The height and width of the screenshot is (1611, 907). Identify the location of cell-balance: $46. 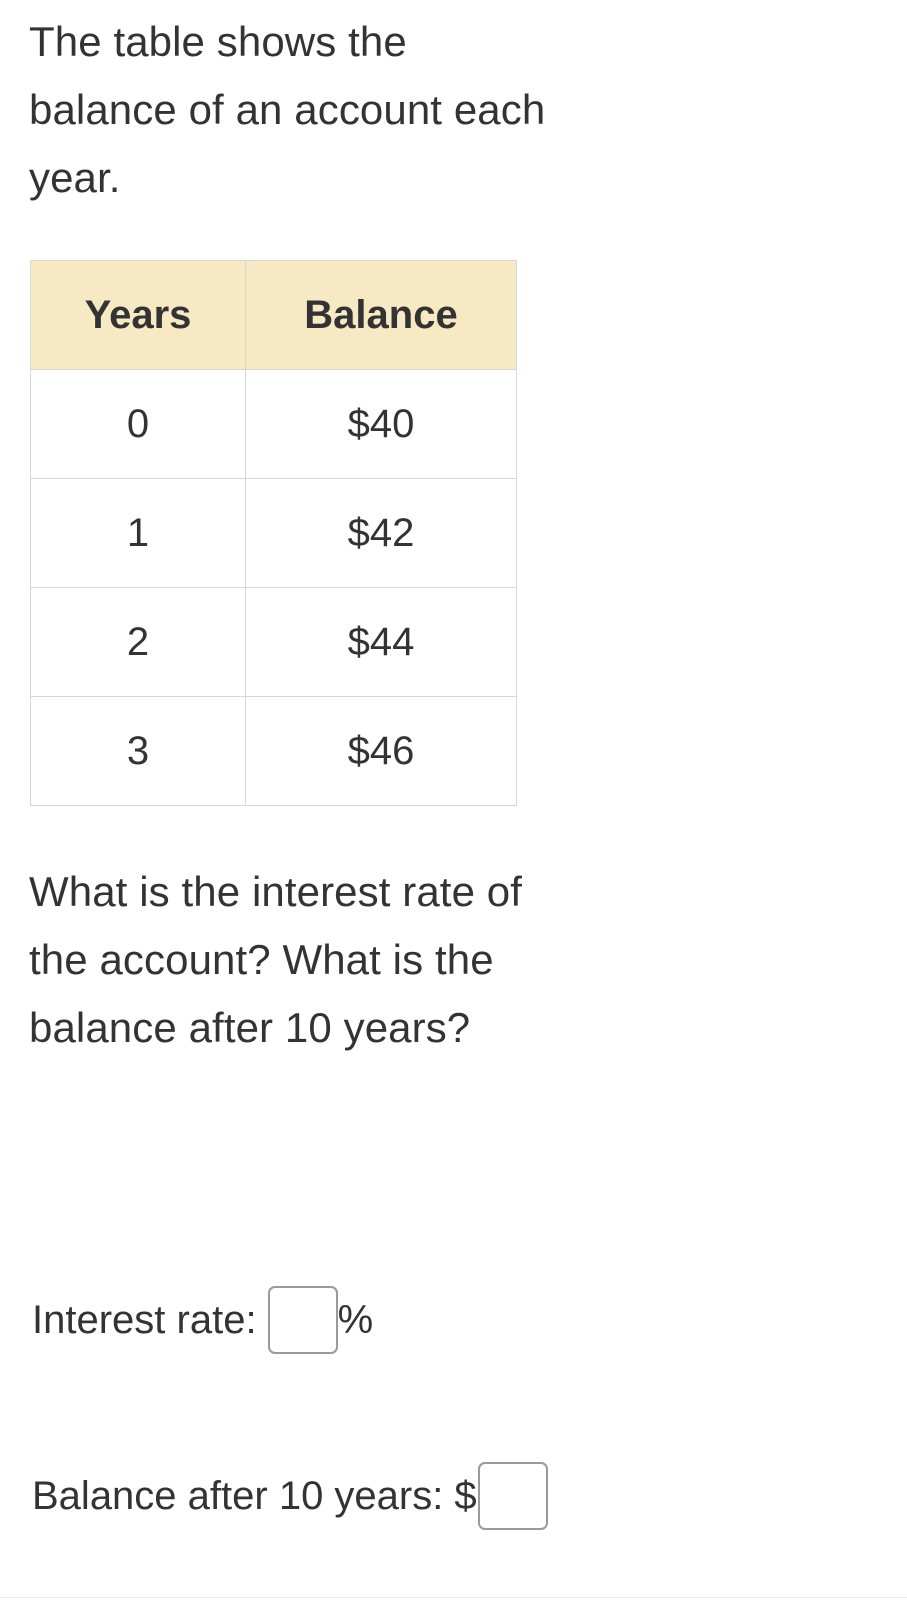
(381, 751).